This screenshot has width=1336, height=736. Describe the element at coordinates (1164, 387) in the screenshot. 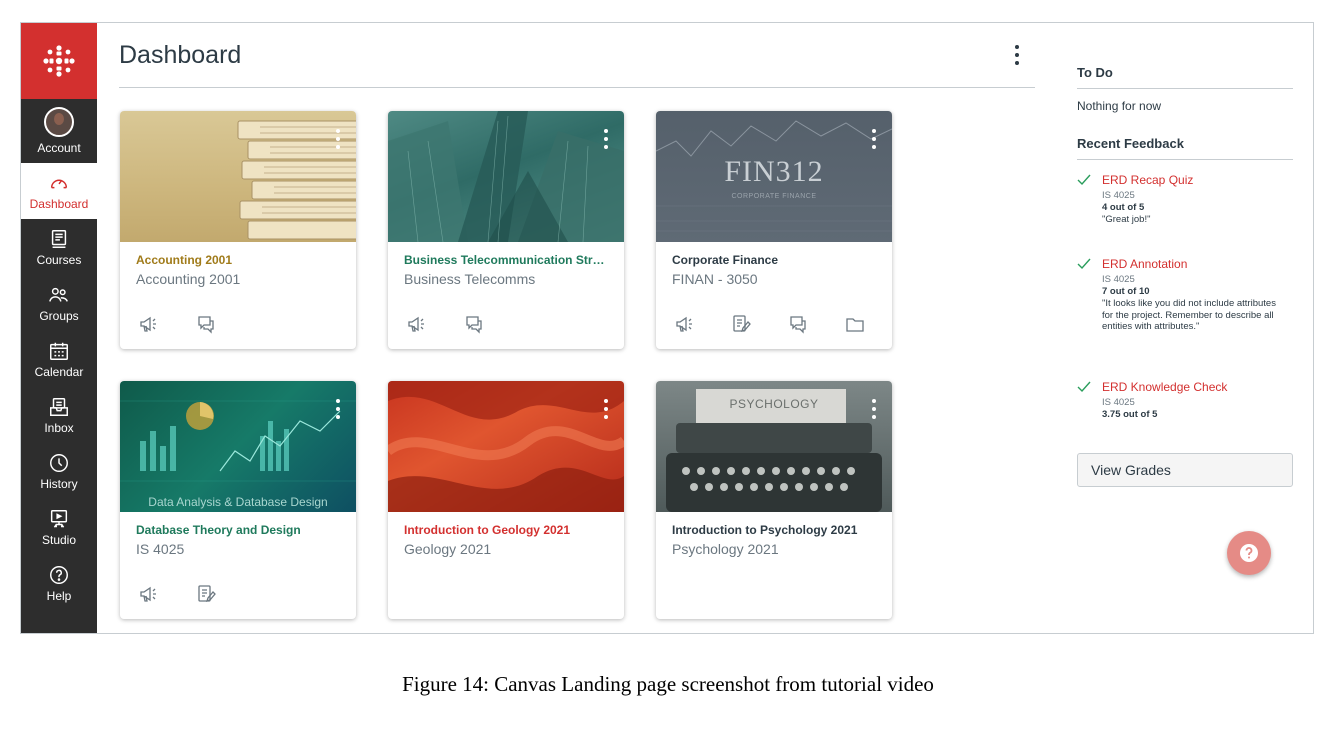

I see `feedback-title: ERD Knowledge Check` at that location.